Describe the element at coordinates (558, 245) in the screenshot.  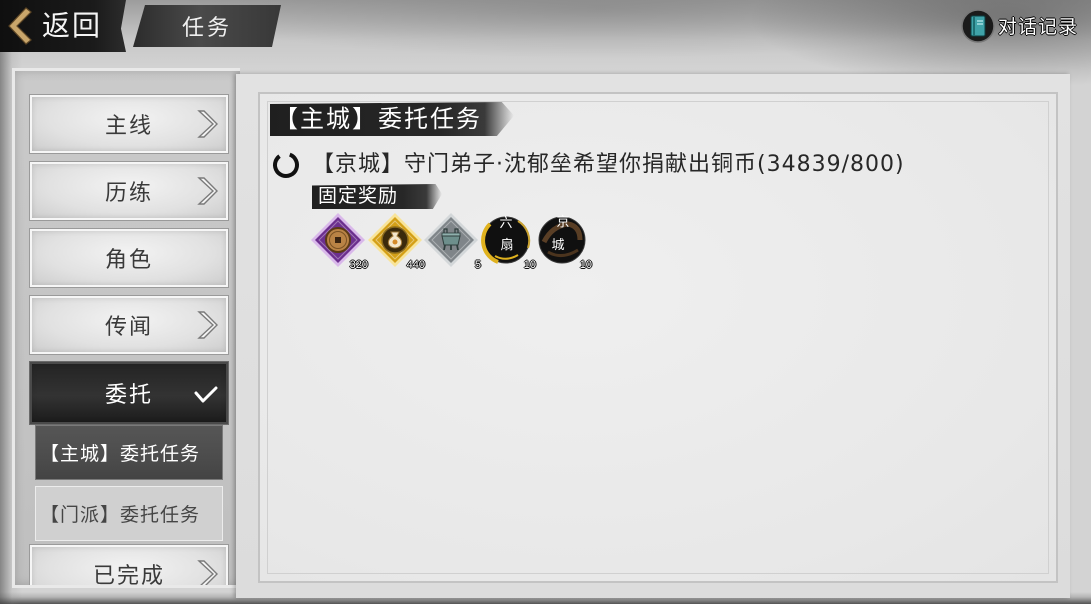
I see `emblem-char: 城` at that location.